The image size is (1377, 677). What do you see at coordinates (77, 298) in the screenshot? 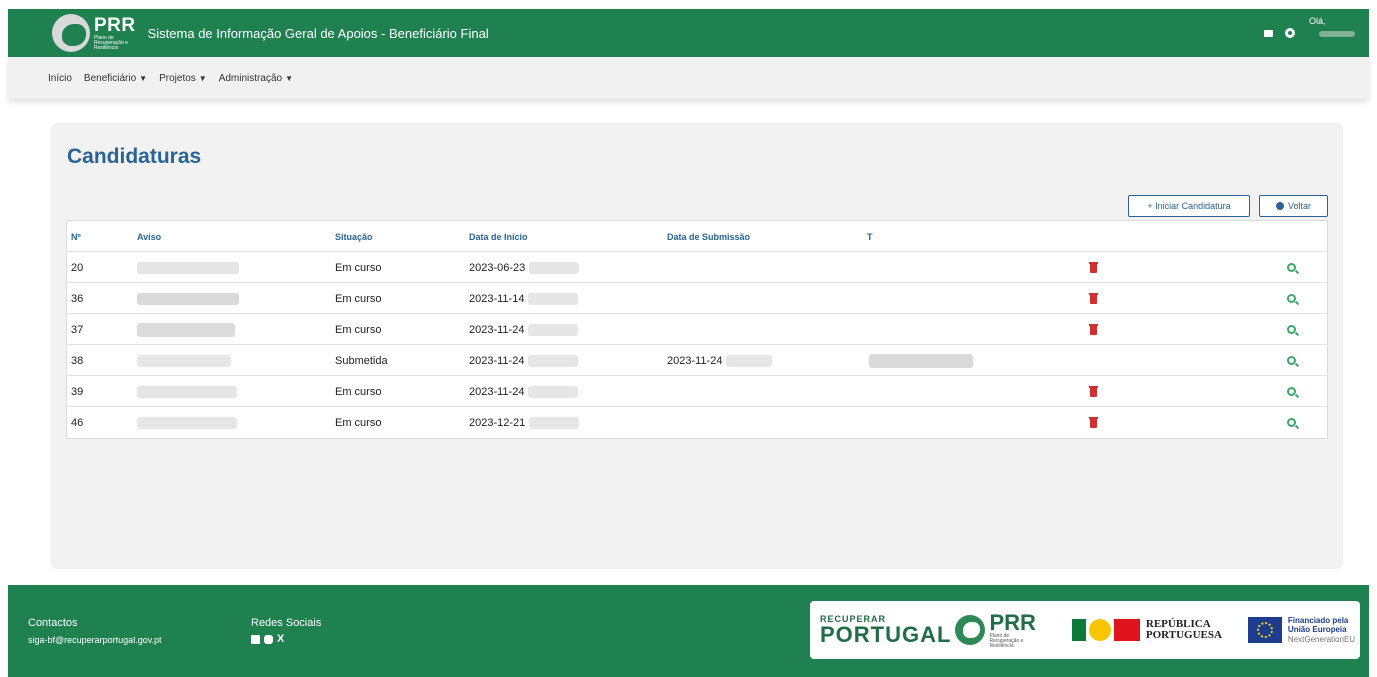
I see `row-num: 36` at bounding box center [77, 298].